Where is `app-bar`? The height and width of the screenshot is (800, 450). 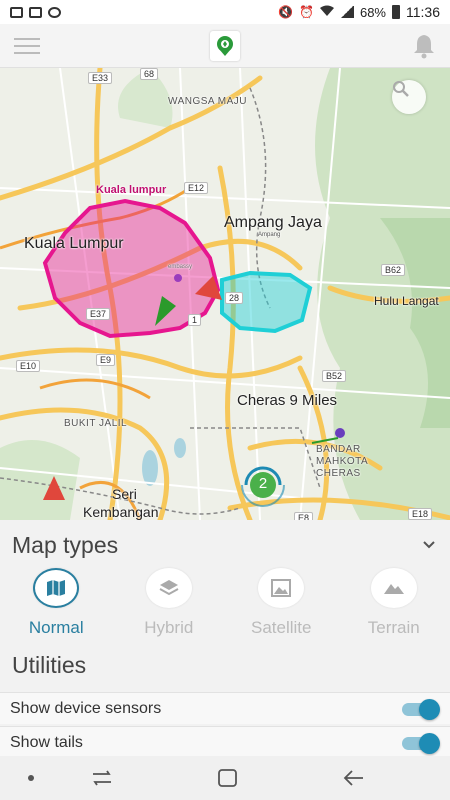
app-bar is located at coordinates (225, 46).